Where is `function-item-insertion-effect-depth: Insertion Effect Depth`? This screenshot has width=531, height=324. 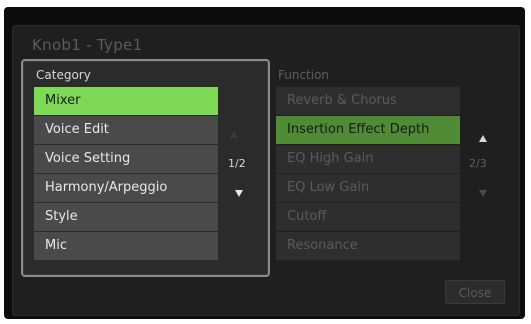 function-item-insertion-effect-depth: Insertion Effect Depth is located at coordinates (368, 130).